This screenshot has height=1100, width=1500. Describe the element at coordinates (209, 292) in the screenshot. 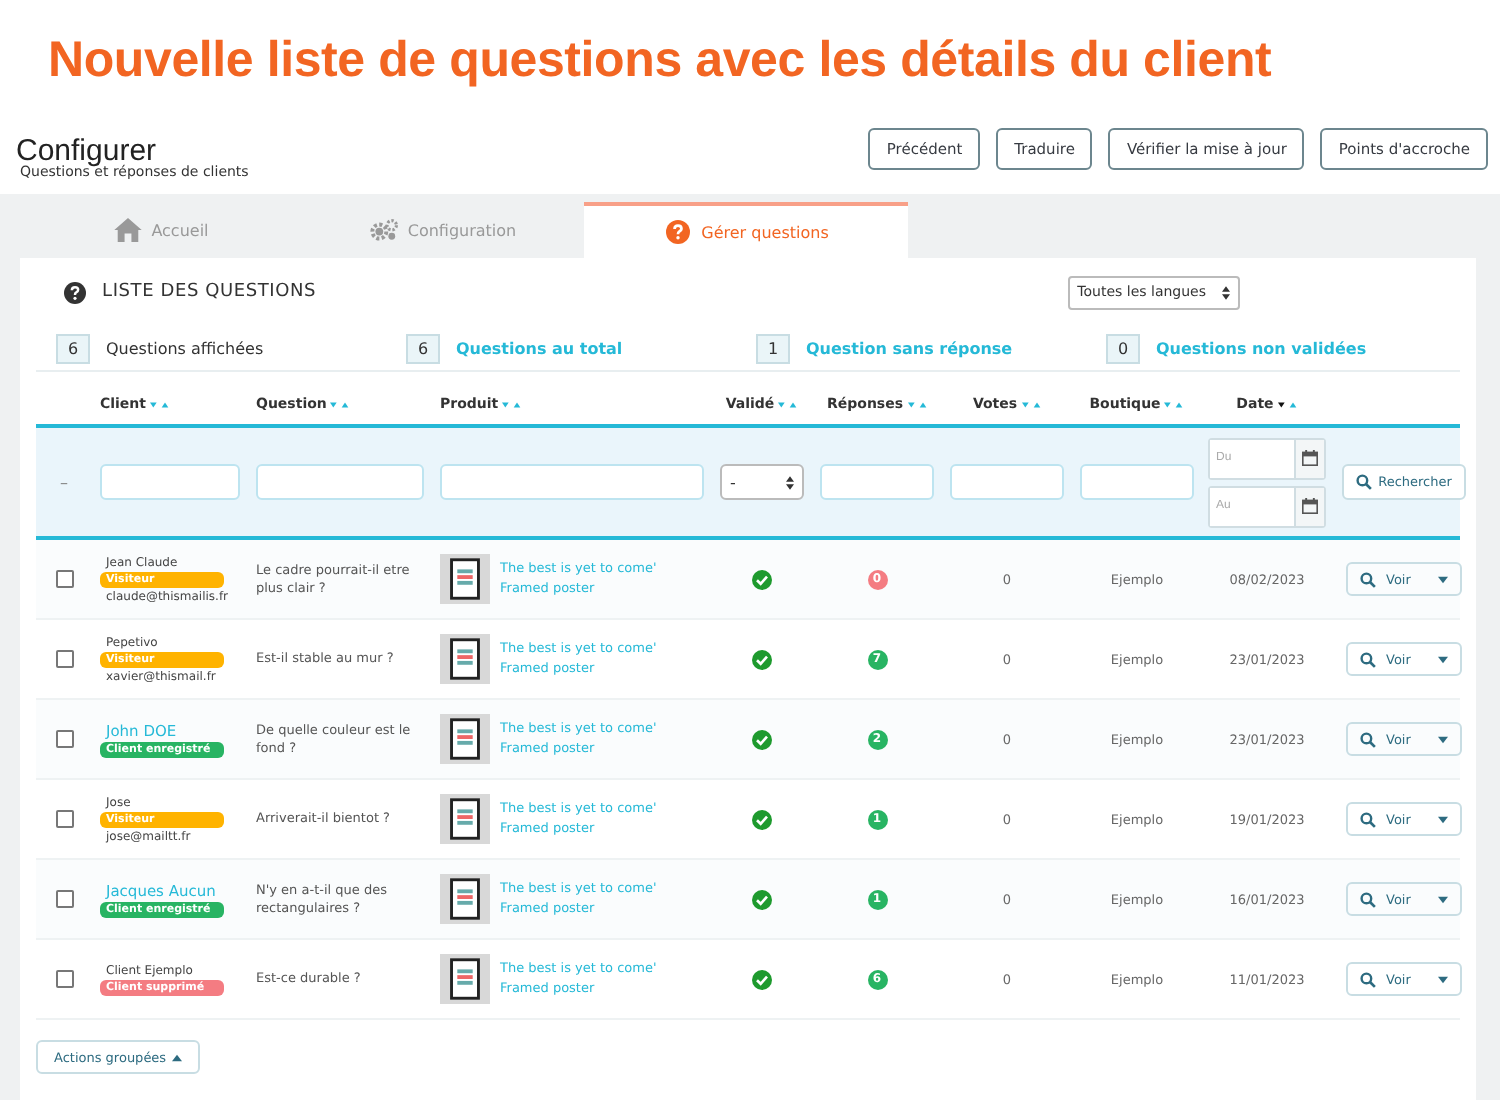

I see `panel-title: LISTE DES QUESTIONS` at that location.